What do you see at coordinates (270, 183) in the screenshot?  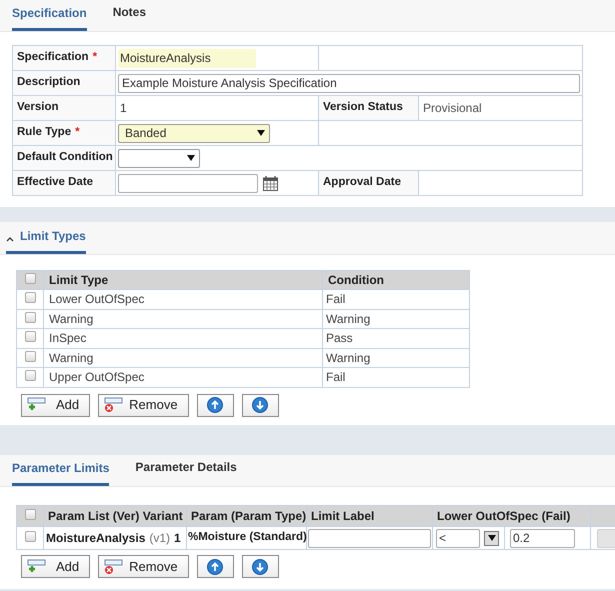 I see `calendar-icon` at bounding box center [270, 183].